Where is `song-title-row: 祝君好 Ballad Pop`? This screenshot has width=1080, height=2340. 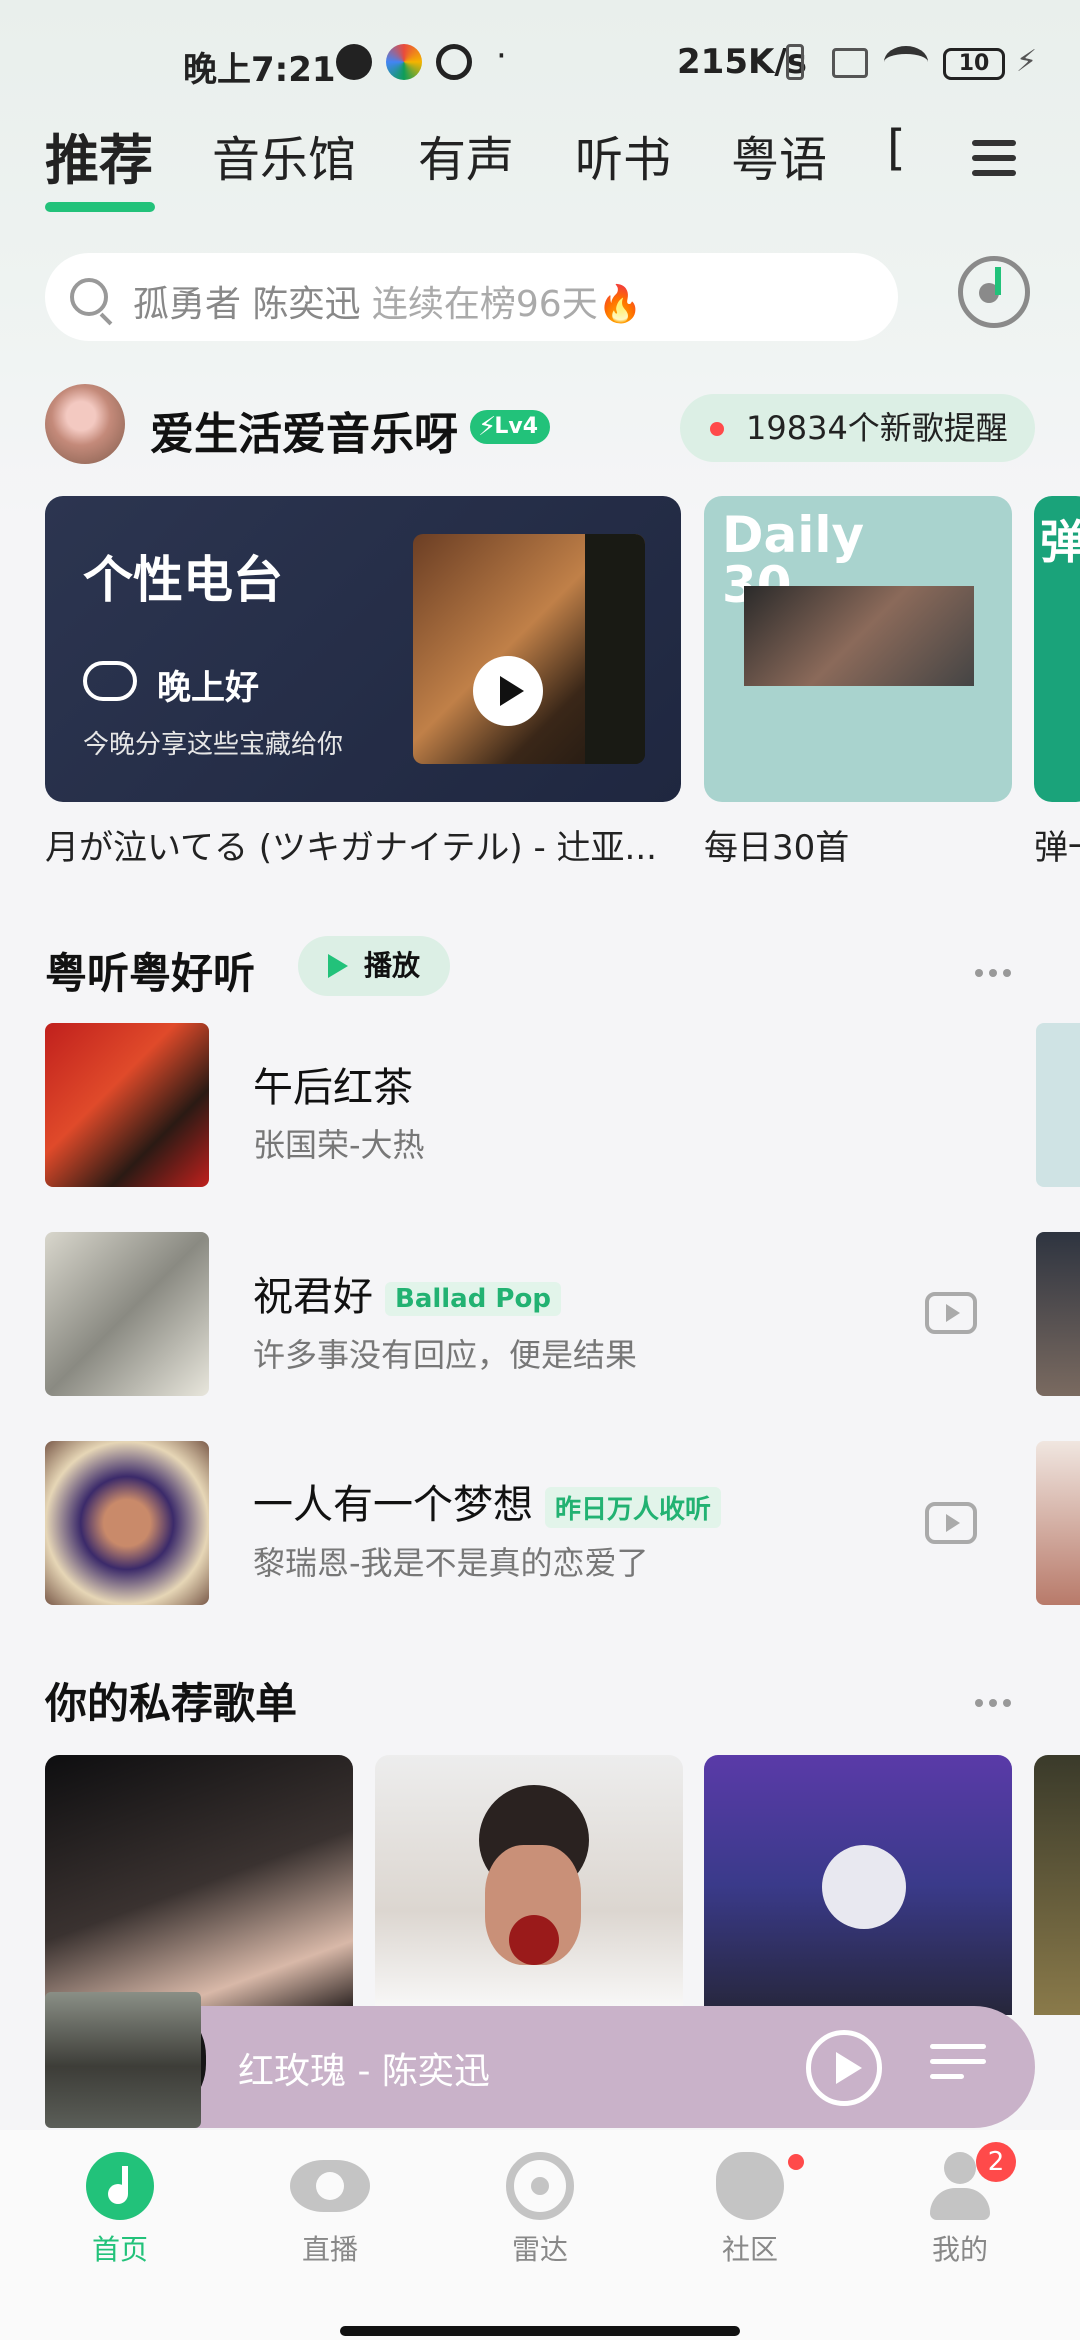
song-title-row: 祝君好 Ballad Pop is located at coordinates (407, 1293).